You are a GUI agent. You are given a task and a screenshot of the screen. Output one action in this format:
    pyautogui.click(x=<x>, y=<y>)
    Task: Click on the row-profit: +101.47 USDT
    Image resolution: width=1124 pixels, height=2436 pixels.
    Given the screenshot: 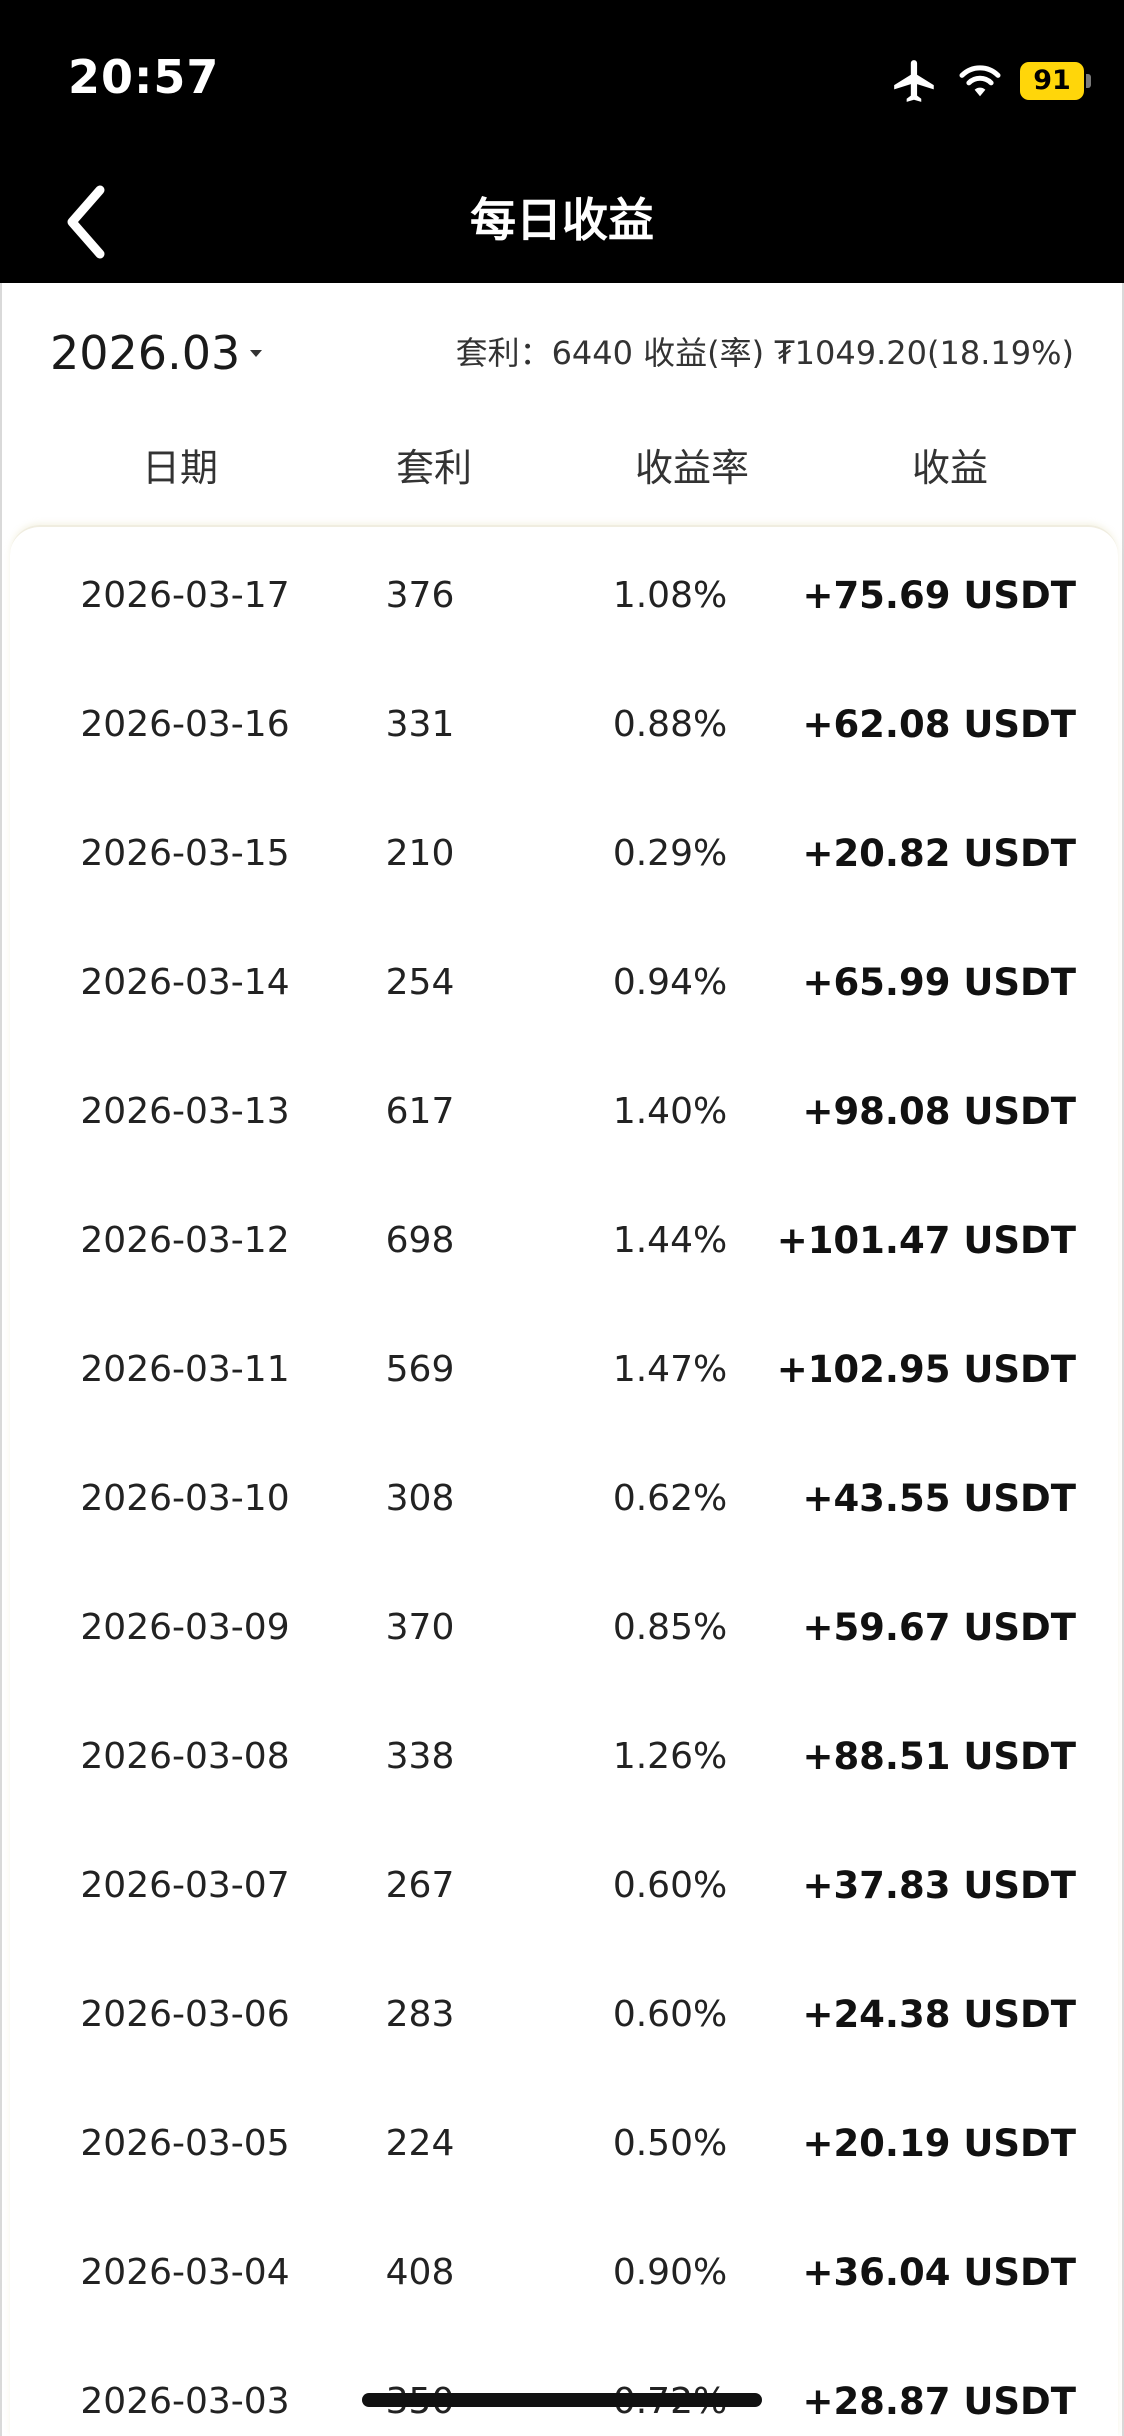 What is the action you would take?
    pyautogui.click(x=926, y=1240)
    